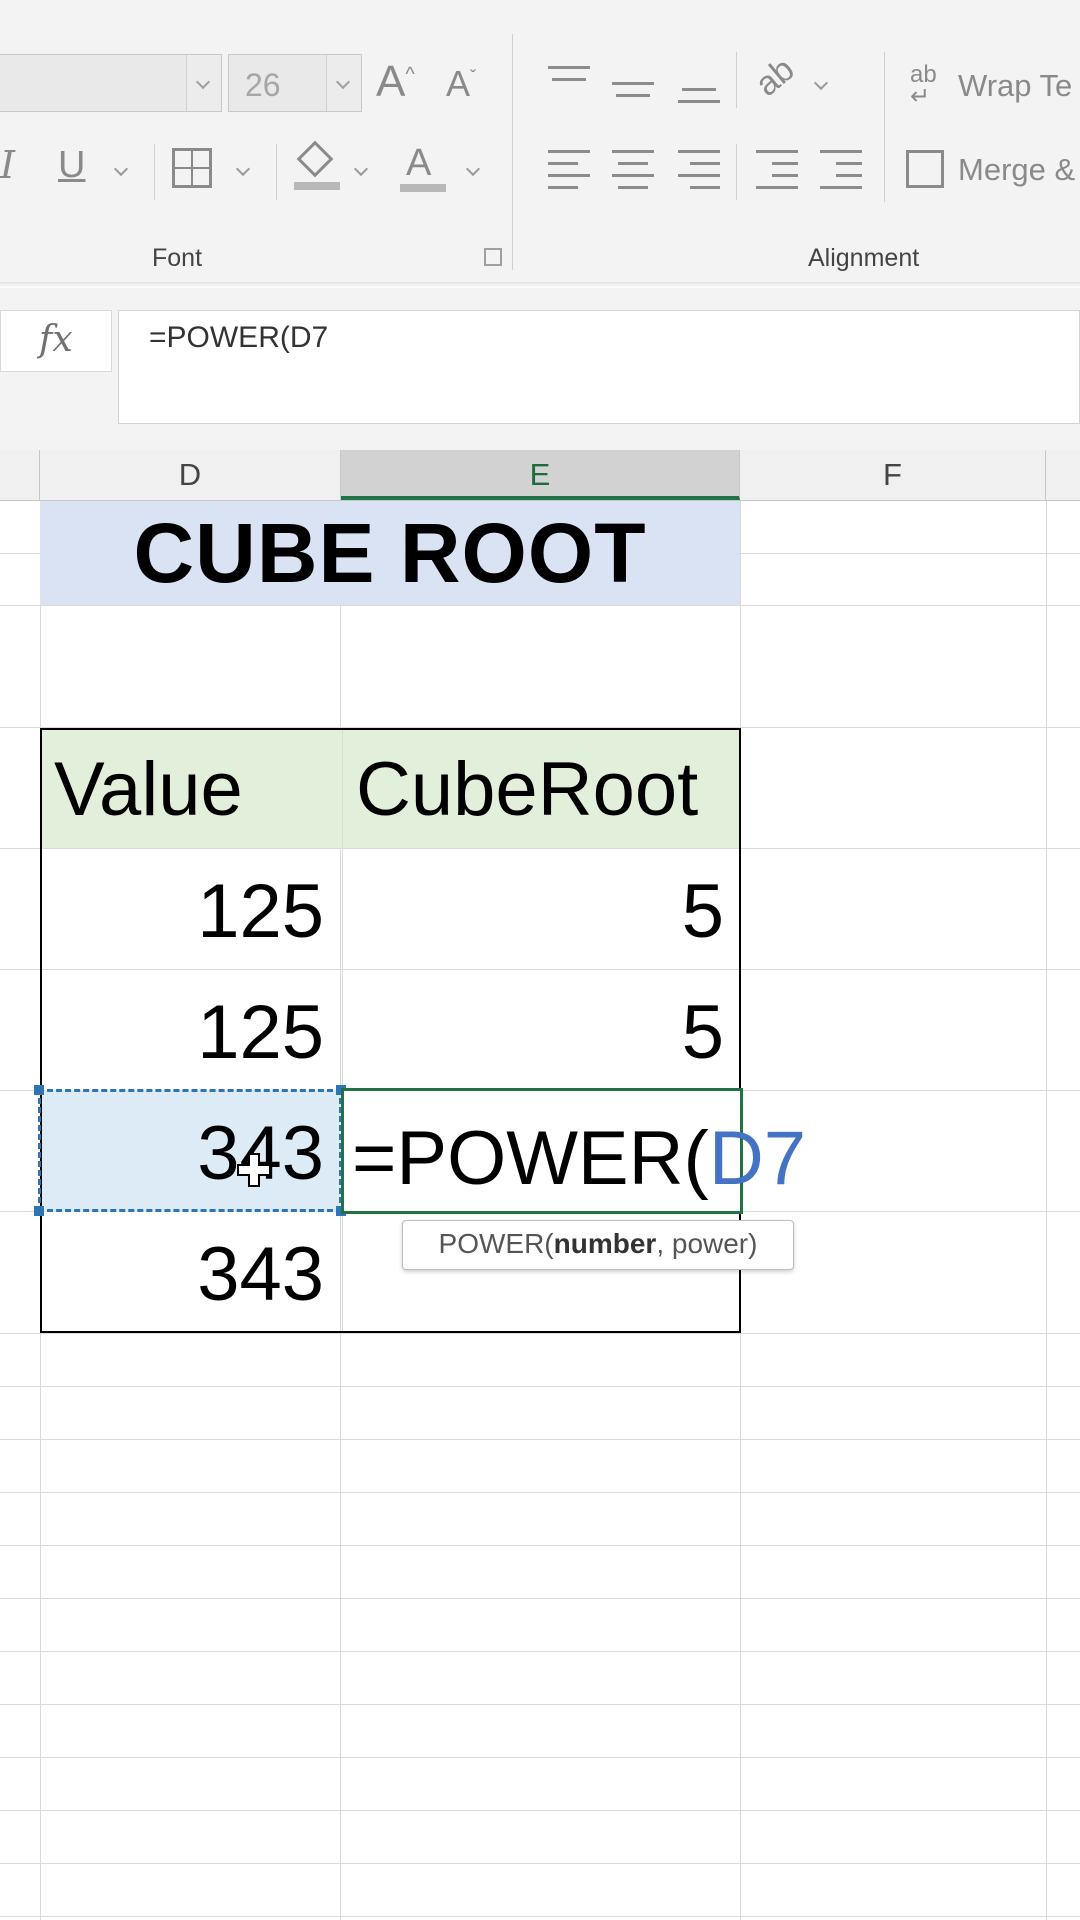  Describe the element at coordinates (7, 165) in the screenshot. I see `italic-icon: I` at that location.